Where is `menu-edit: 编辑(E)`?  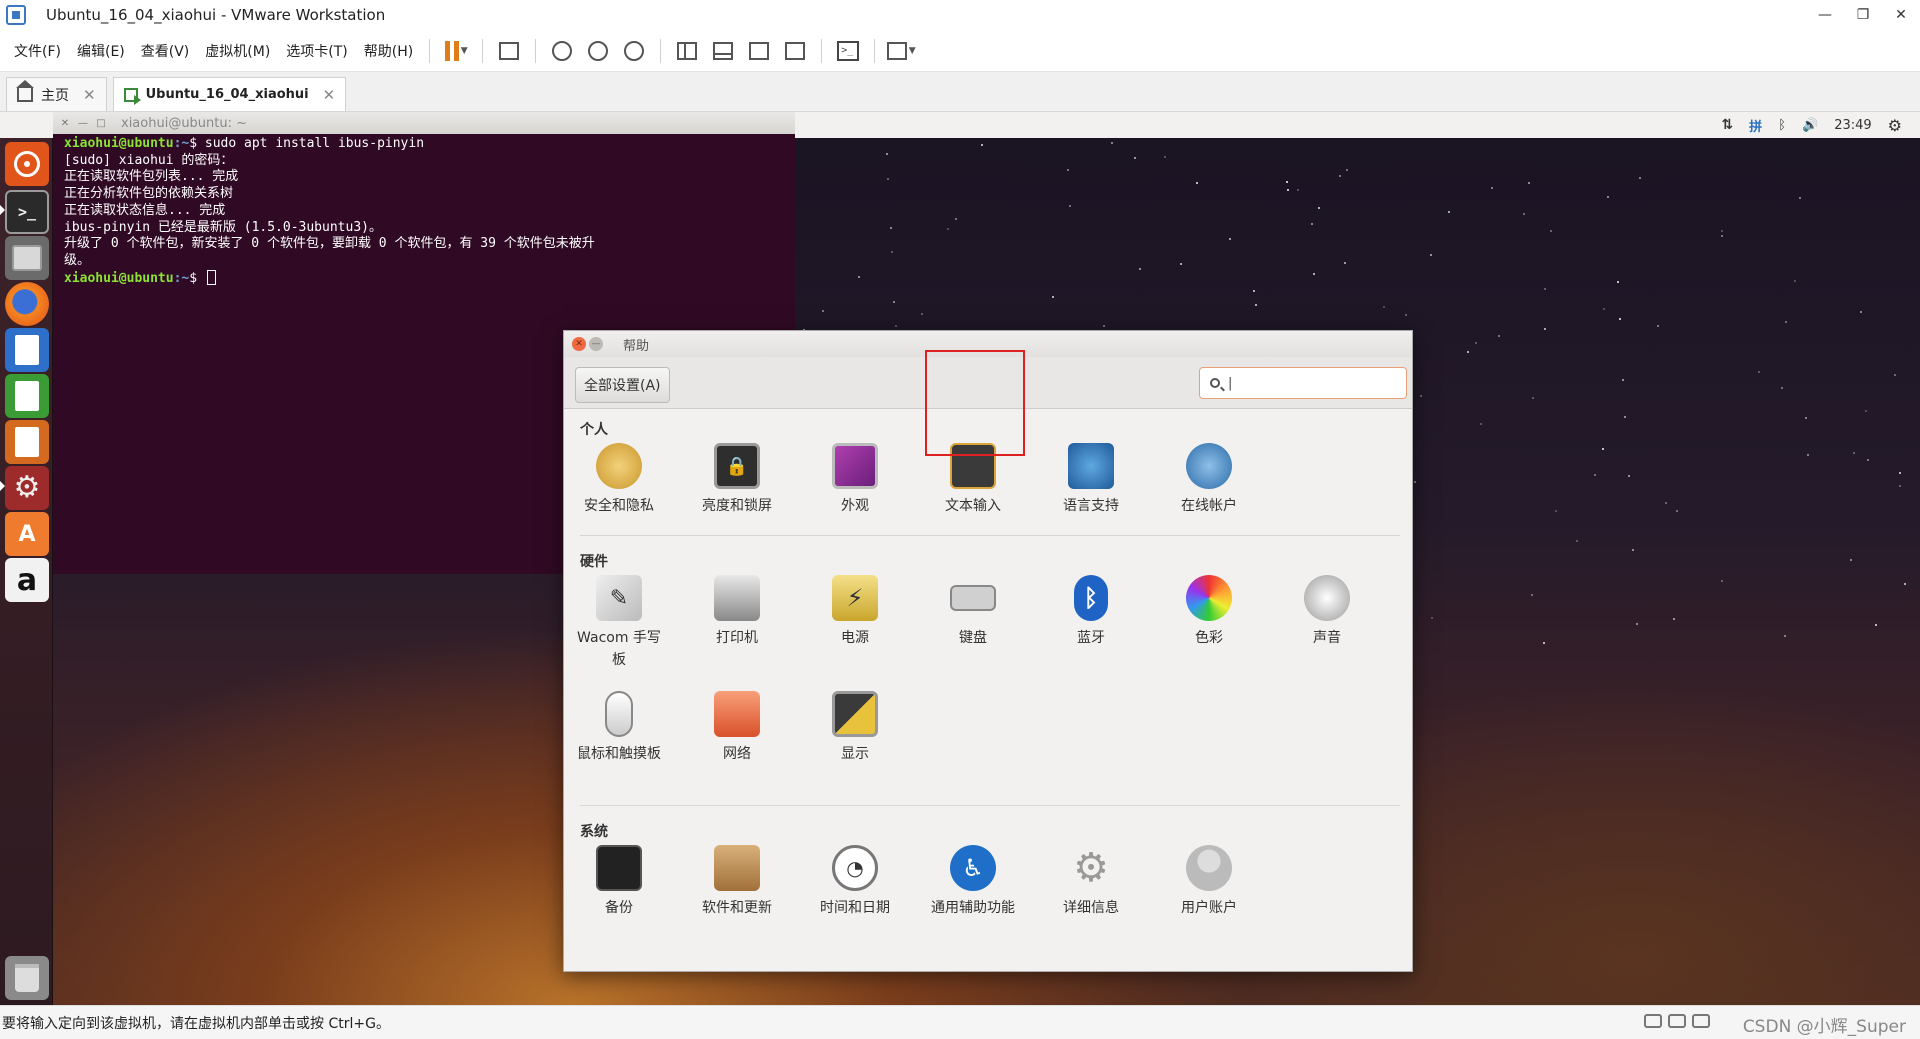
menu-edit: 编辑(E) is located at coordinates (101, 51).